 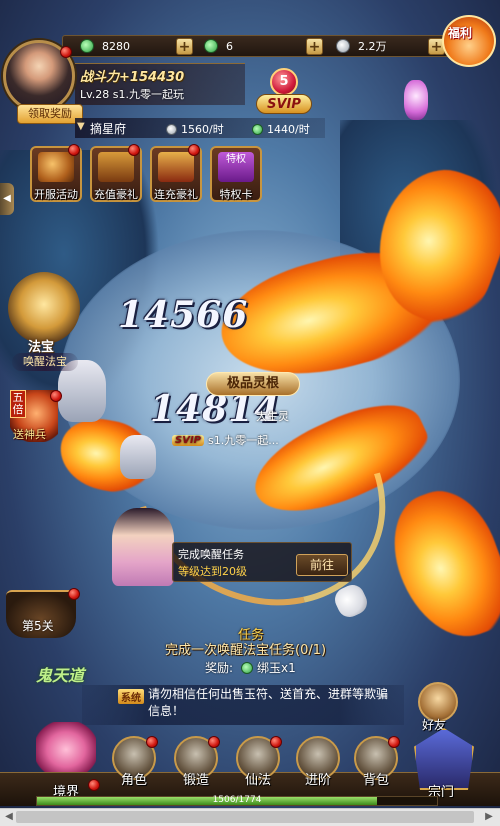 What do you see at coordinates (184, 46) in the screenshot?
I see `add-jade-button: +` at bounding box center [184, 46].